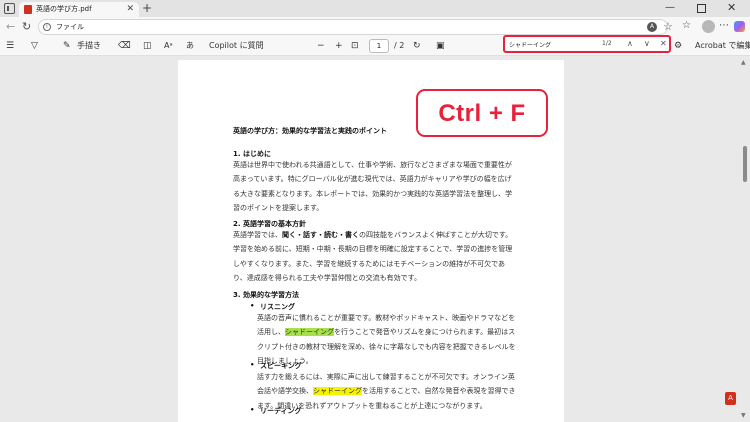 This screenshot has height=422, width=750. I want to click on copilot-ask-button: Copilot に質問, so click(236, 46).